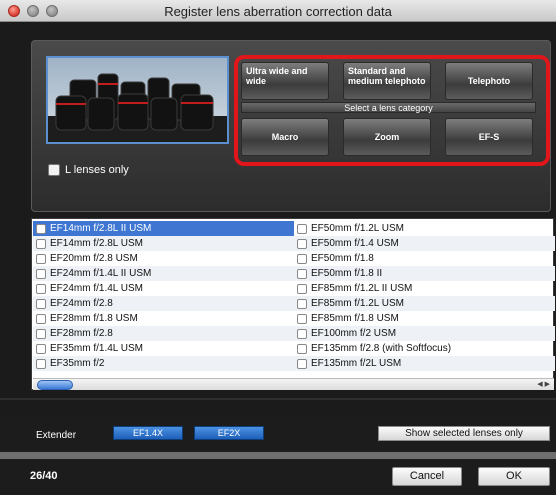 This screenshot has width=556, height=495. Describe the element at coordinates (424, 258) in the screenshot. I see `list-item: EF50mm f/1.8` at that location.